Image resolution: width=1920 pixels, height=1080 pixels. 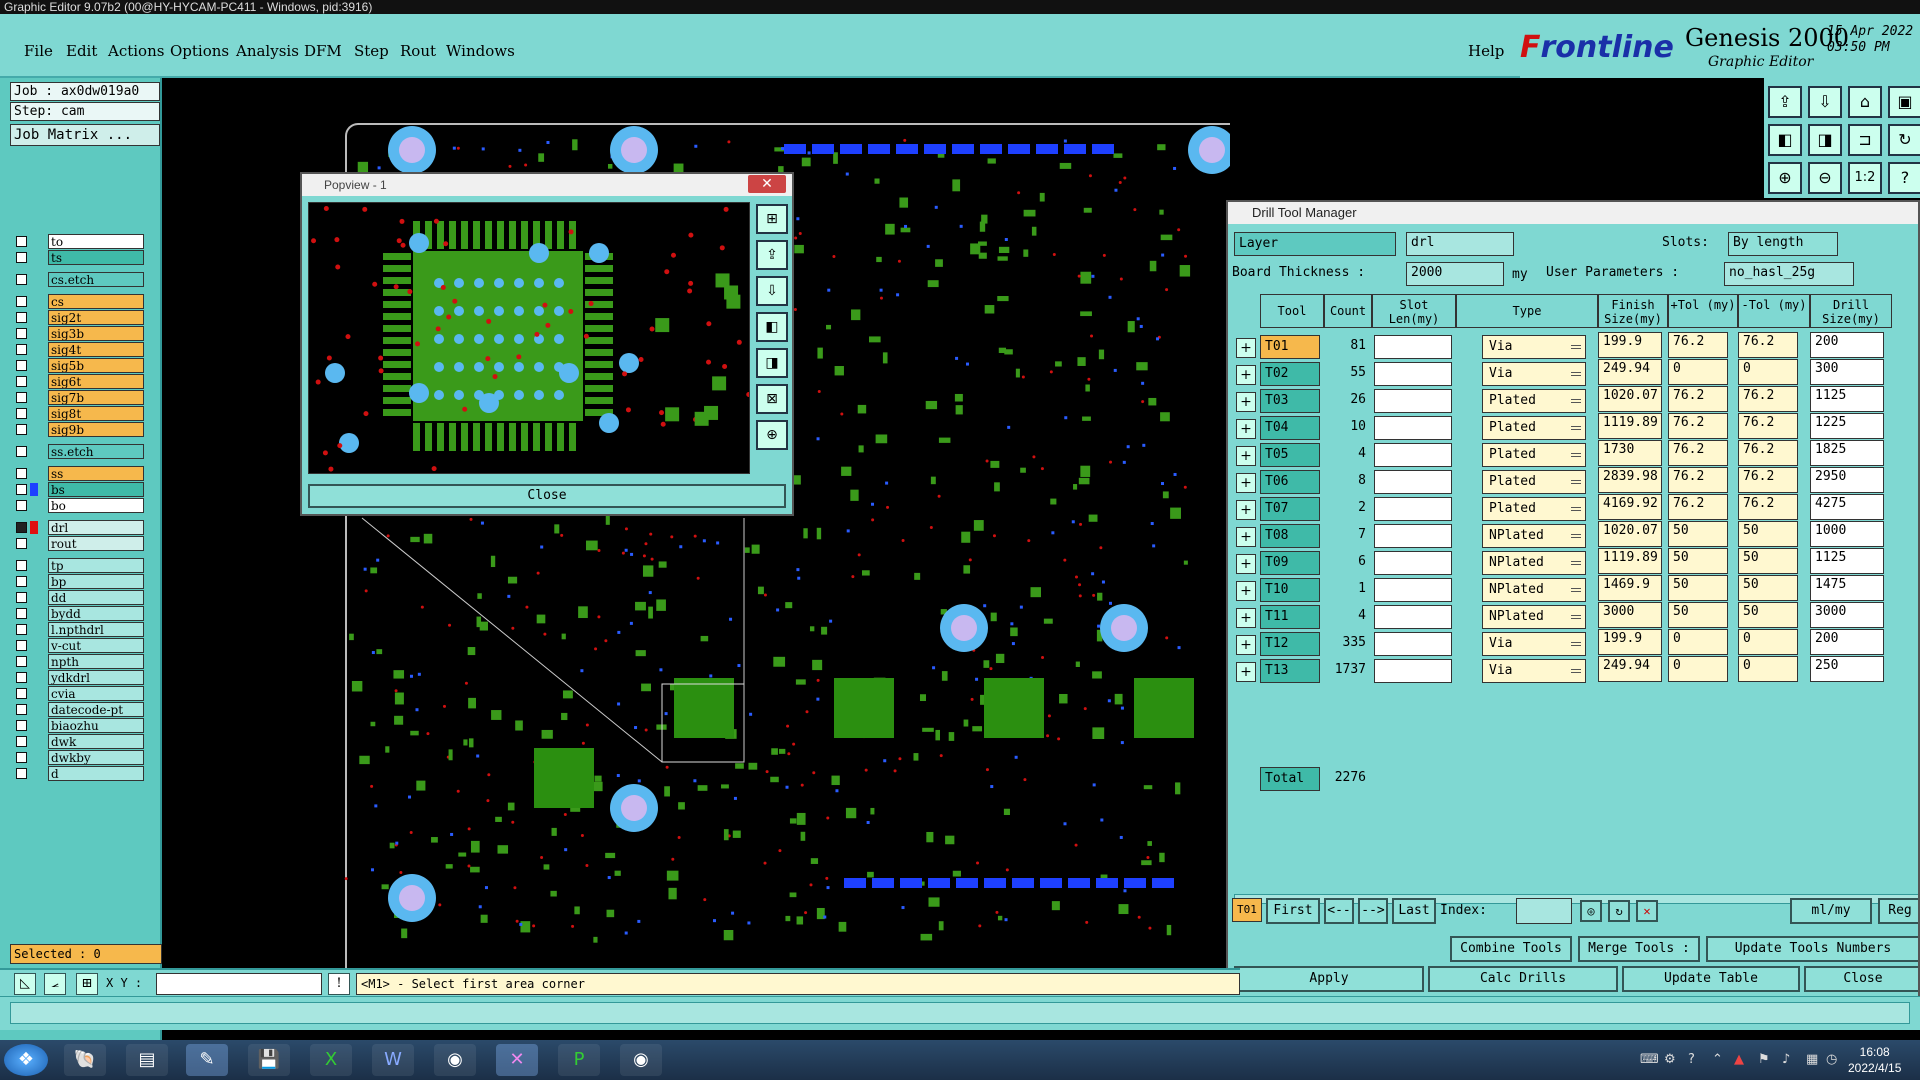 I want to click on tray-red-icon: ▲, so click(x=1739, y=1059).